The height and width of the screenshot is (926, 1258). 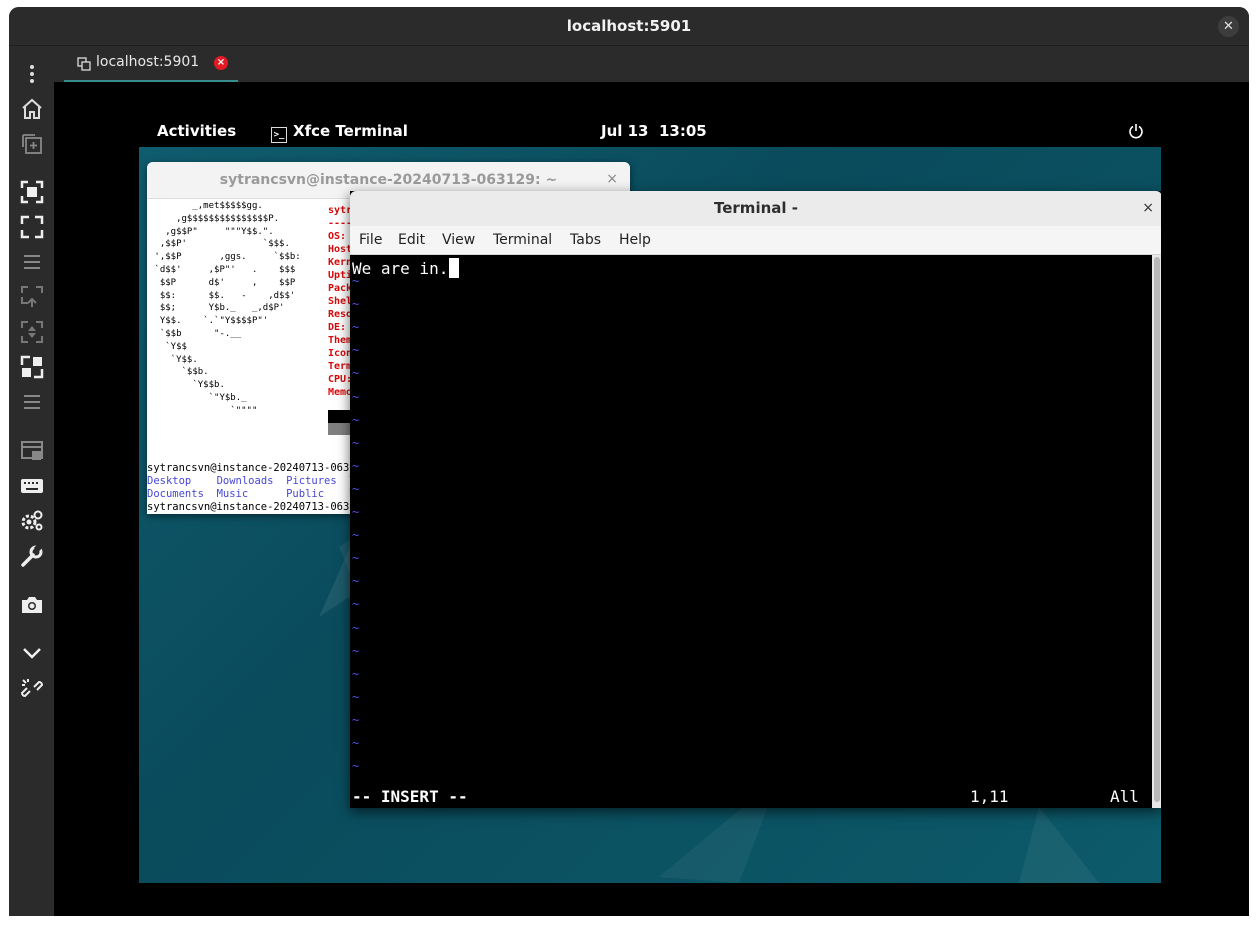 I want to click on settings-icon, so click(x=32, y=521).